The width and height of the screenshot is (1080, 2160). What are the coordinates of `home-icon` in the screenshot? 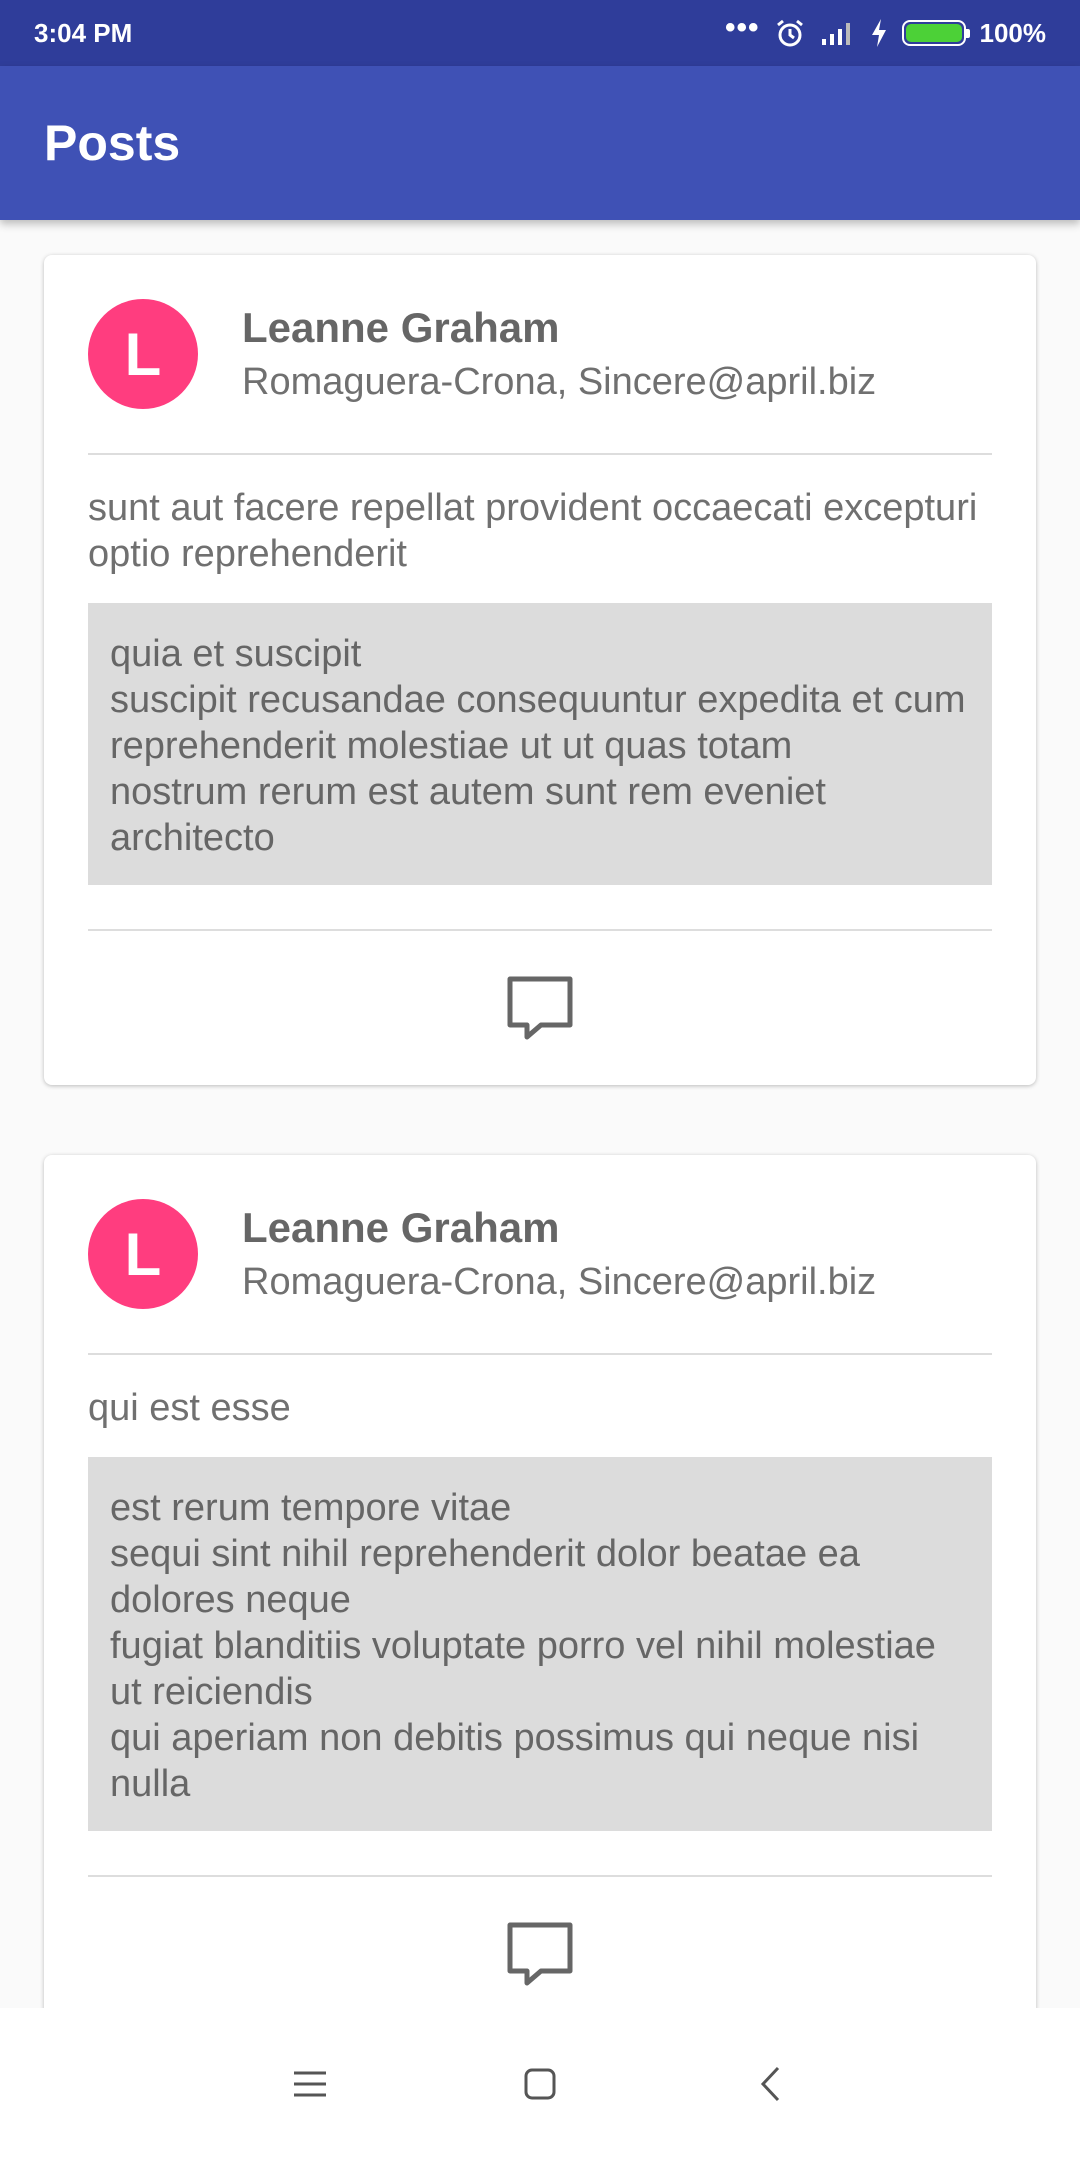 It's located at (540, 2084).